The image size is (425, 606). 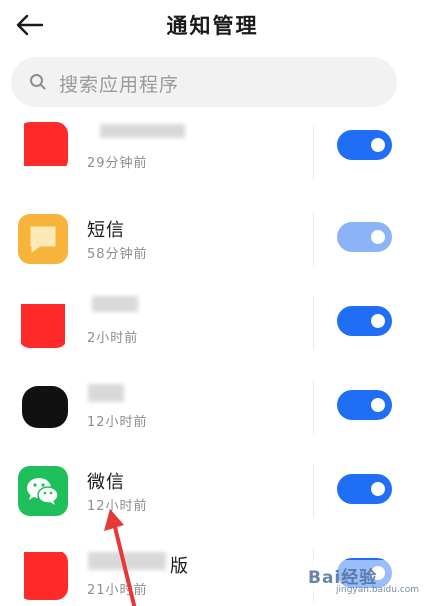 I want to click on wechat-icon, so click(x=43, y=491).